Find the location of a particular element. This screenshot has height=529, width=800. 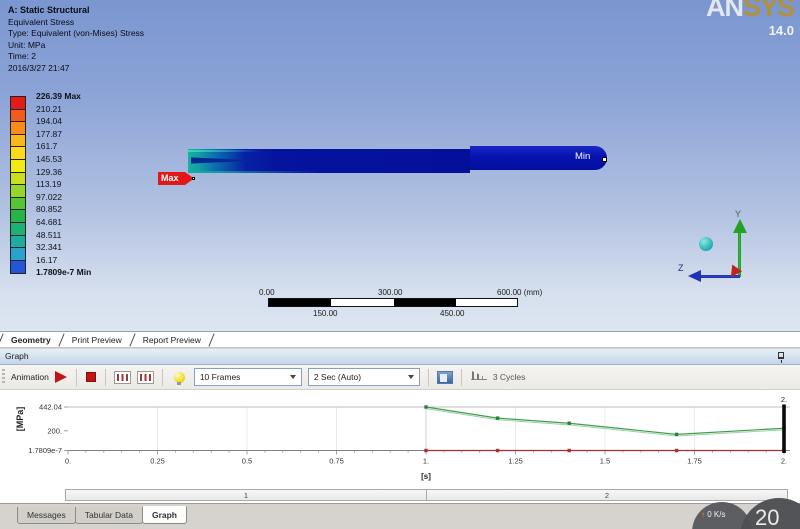

beam-geometry-stressed-end is located at coordinates (329, 161).